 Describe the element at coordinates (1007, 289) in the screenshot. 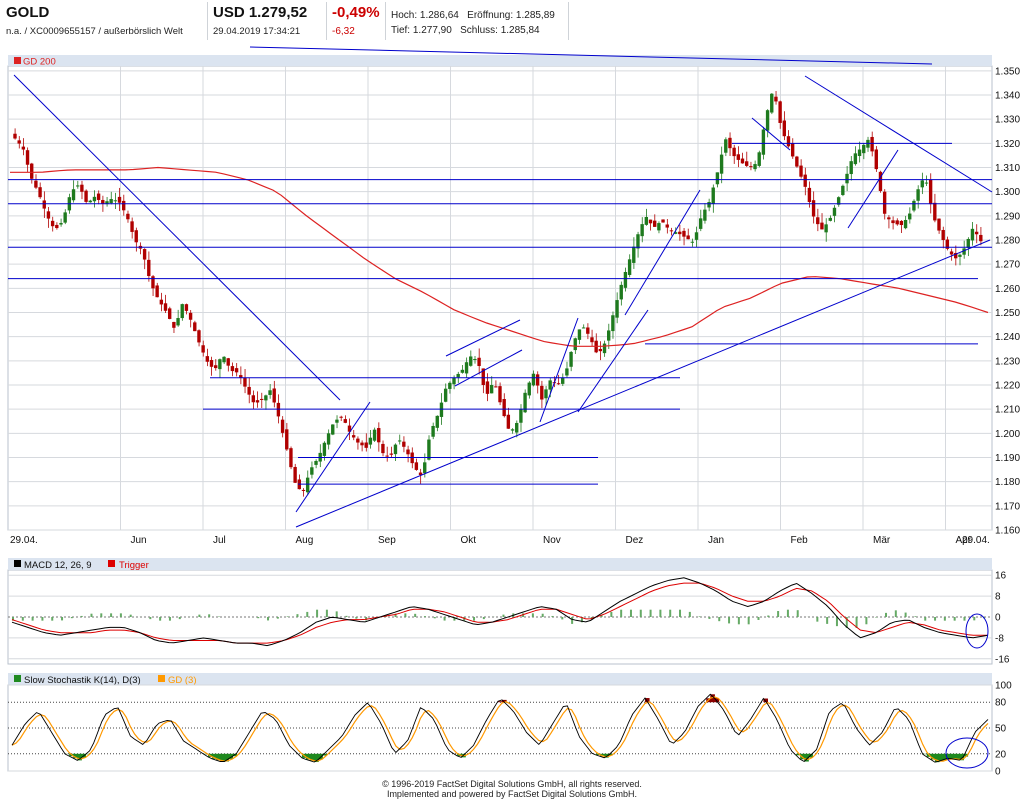

I see `price-y-tick-label: 1.260` at that location.